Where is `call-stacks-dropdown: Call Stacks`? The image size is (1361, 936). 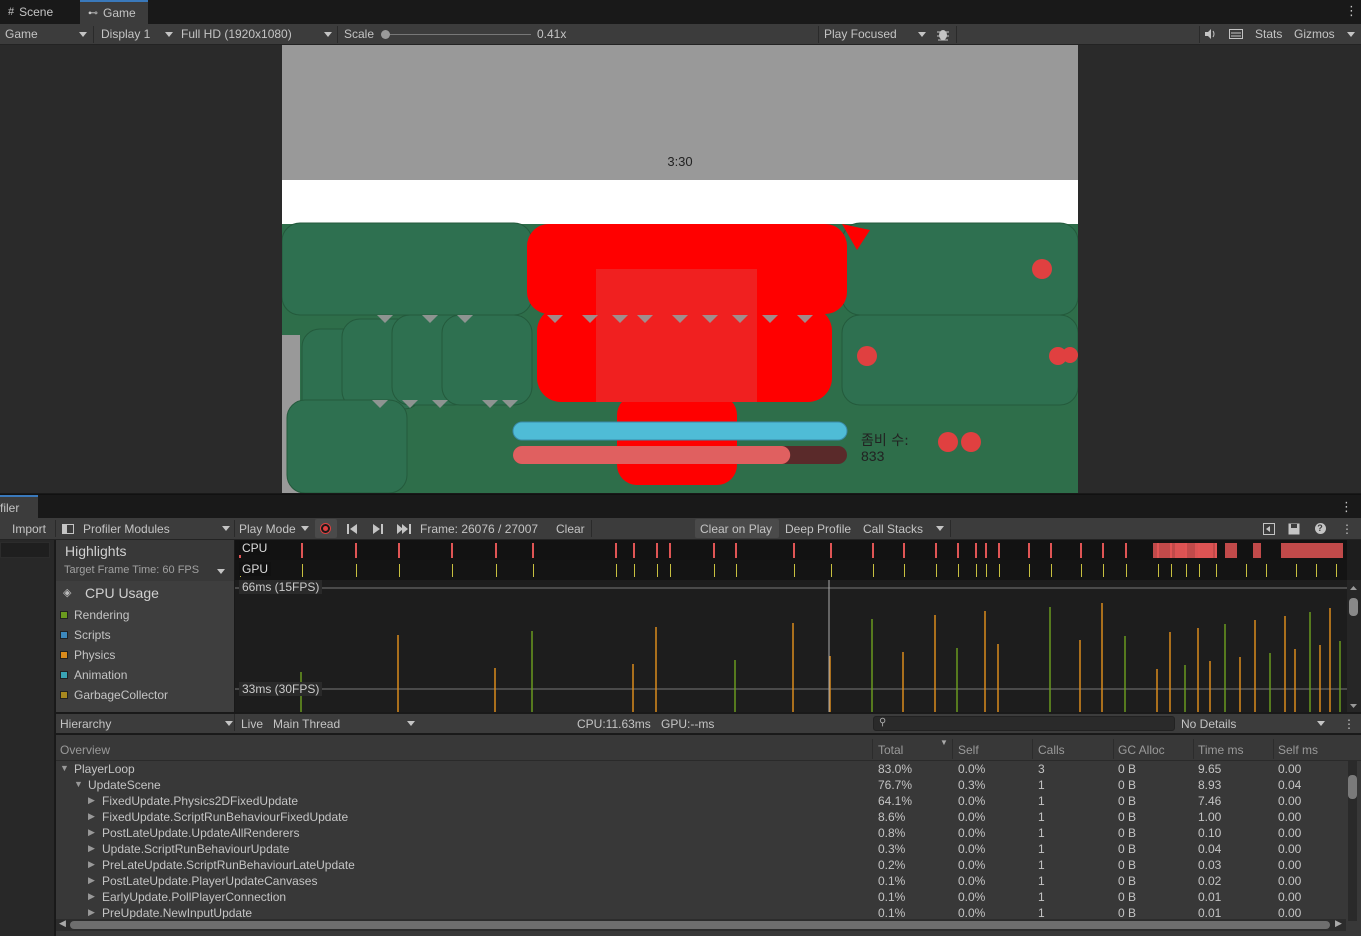
call-stacks-dropdown: Call Stacks is located at coordinates (905, 528).